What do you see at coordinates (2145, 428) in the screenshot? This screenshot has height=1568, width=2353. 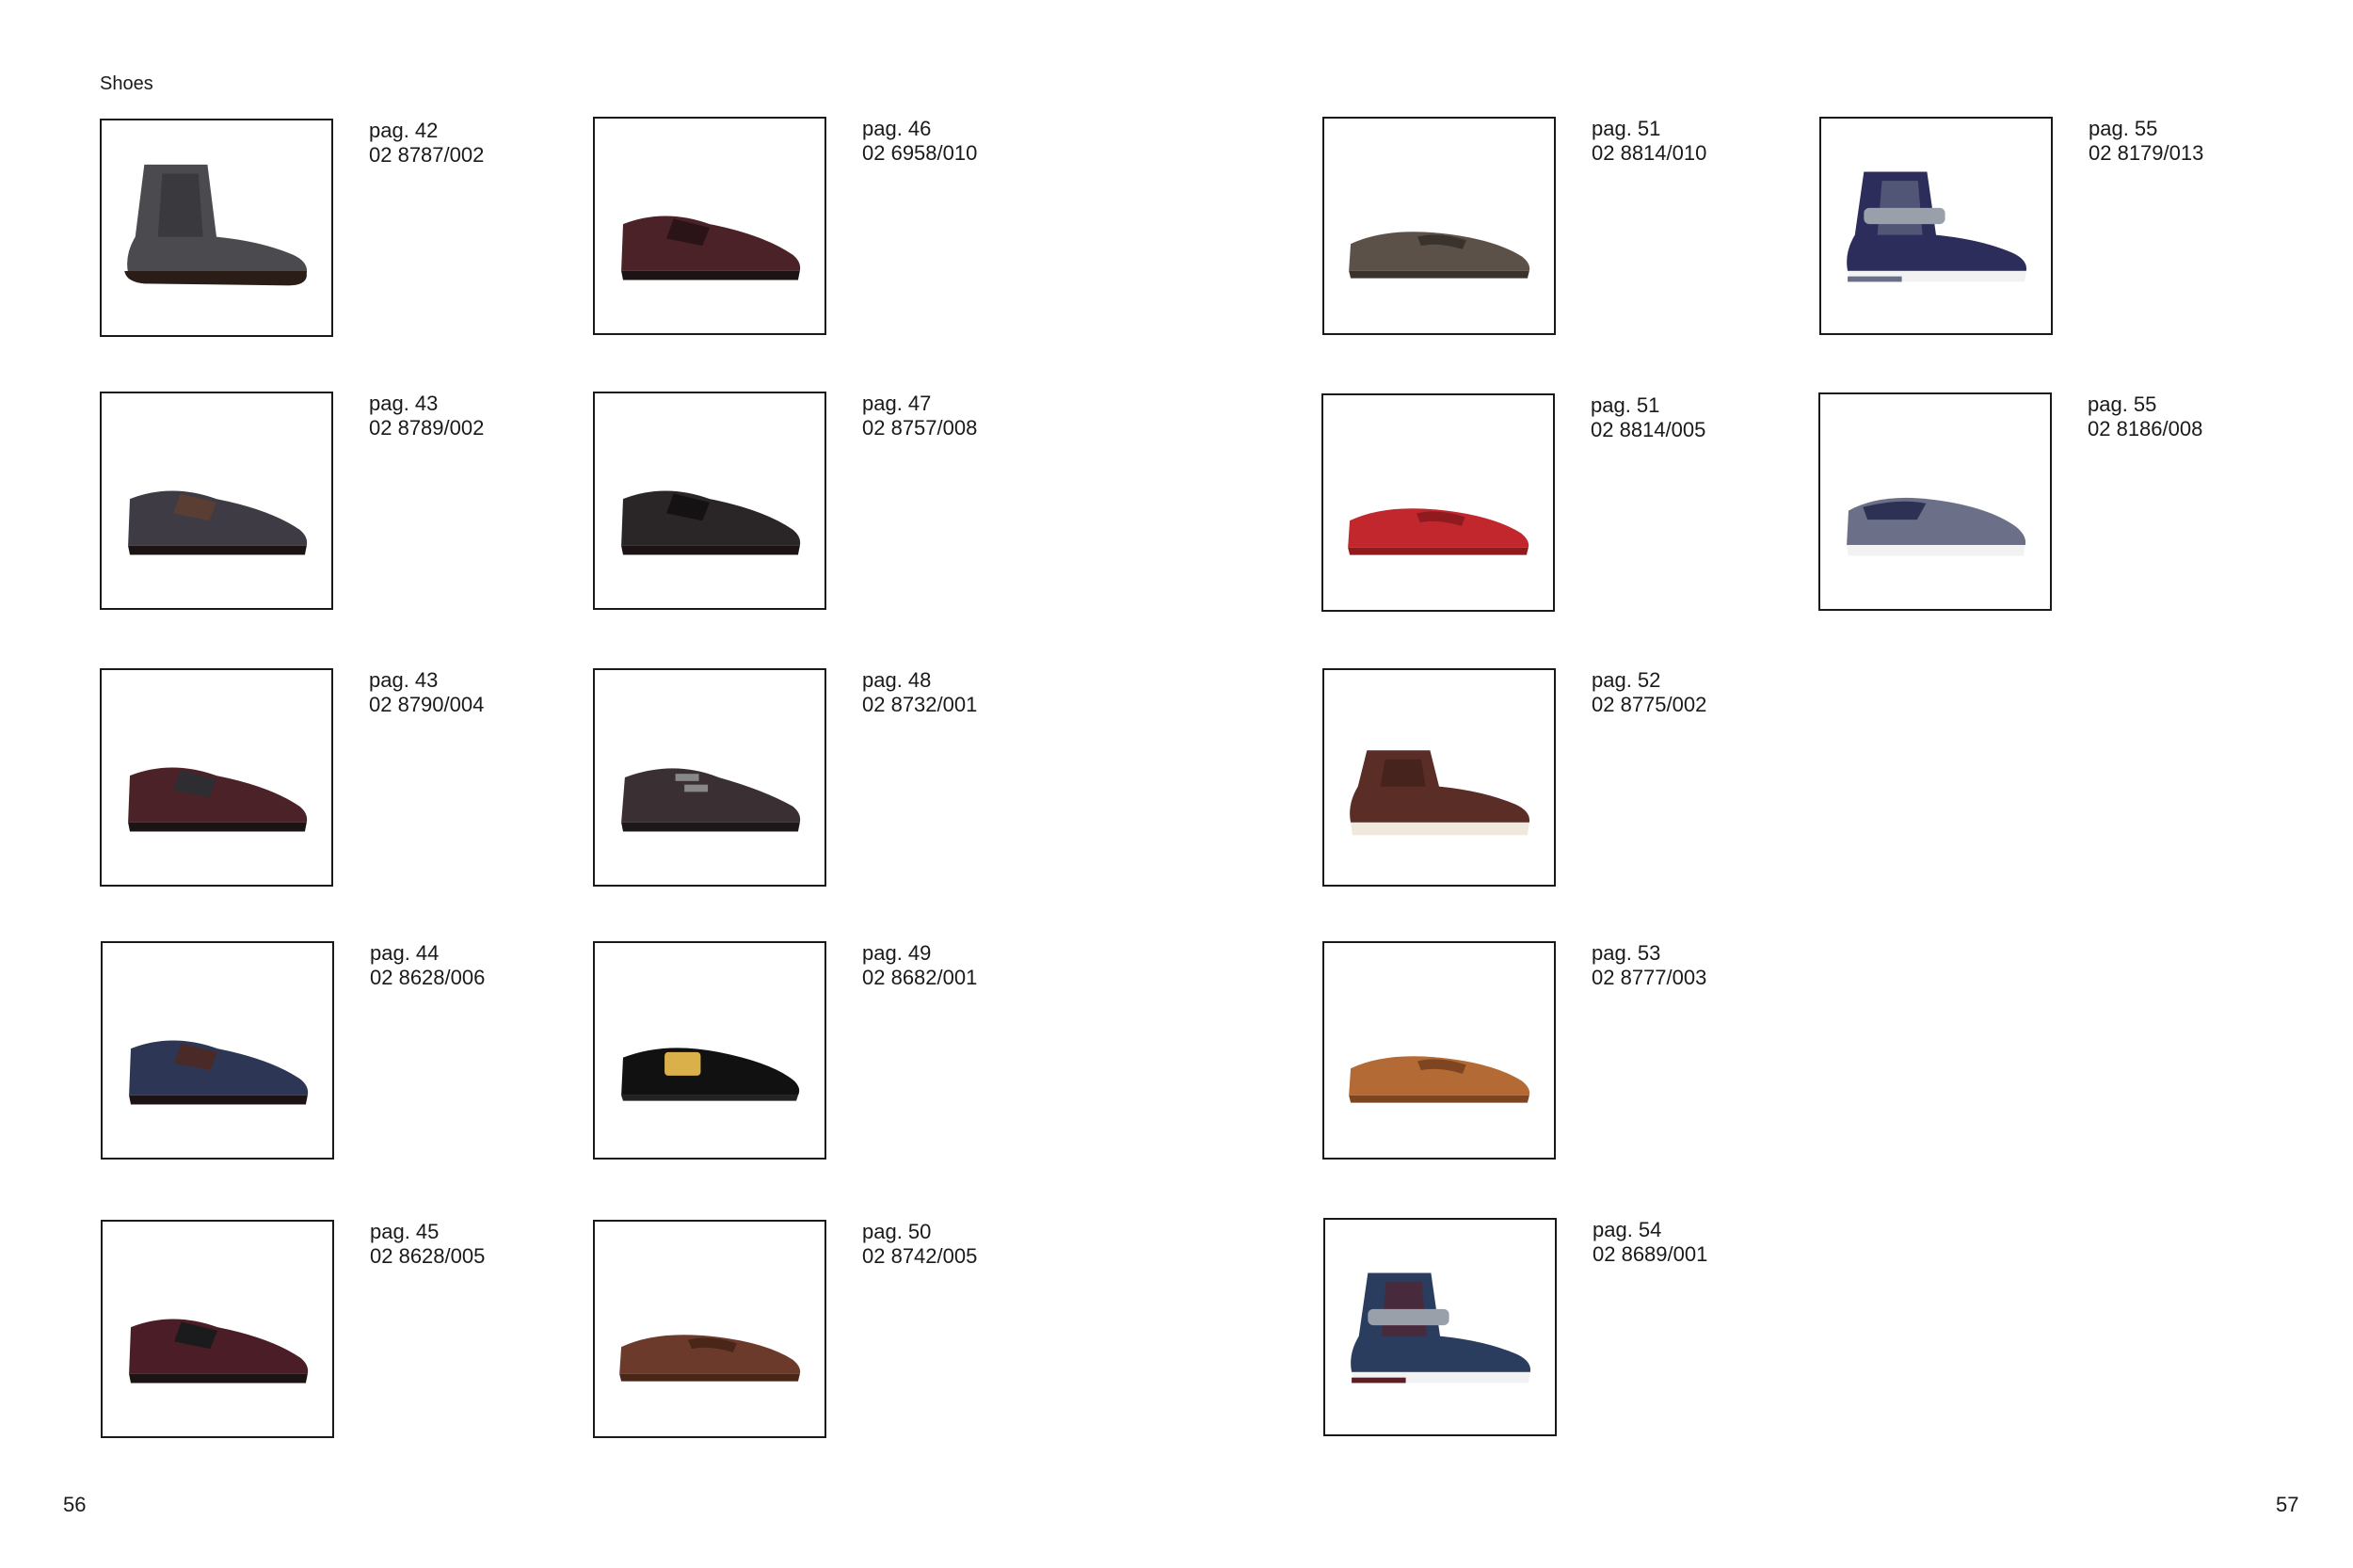 I see `product-code: 02 8186/008` at bounding box center [2145, 428].